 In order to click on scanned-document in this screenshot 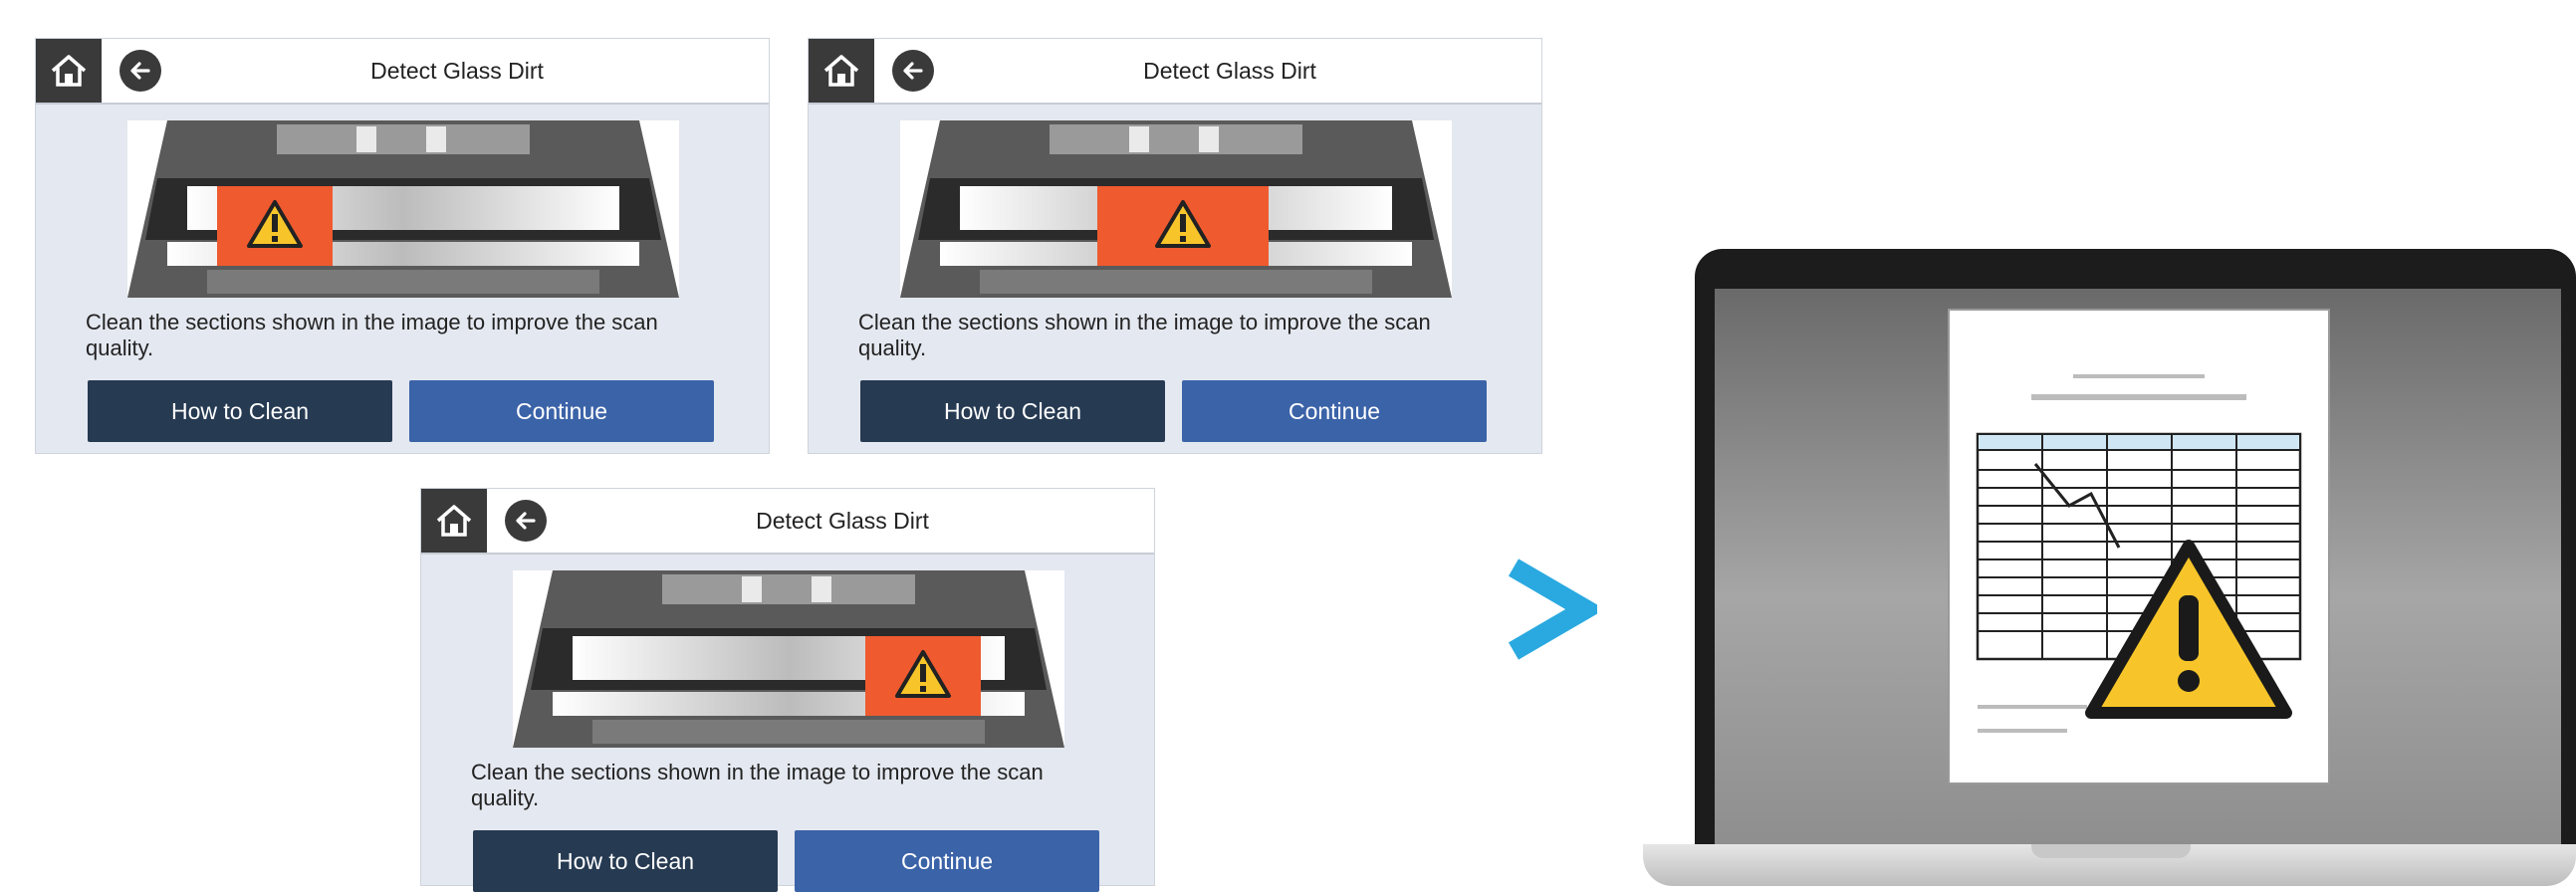, I will do `click(2139, 546)`.